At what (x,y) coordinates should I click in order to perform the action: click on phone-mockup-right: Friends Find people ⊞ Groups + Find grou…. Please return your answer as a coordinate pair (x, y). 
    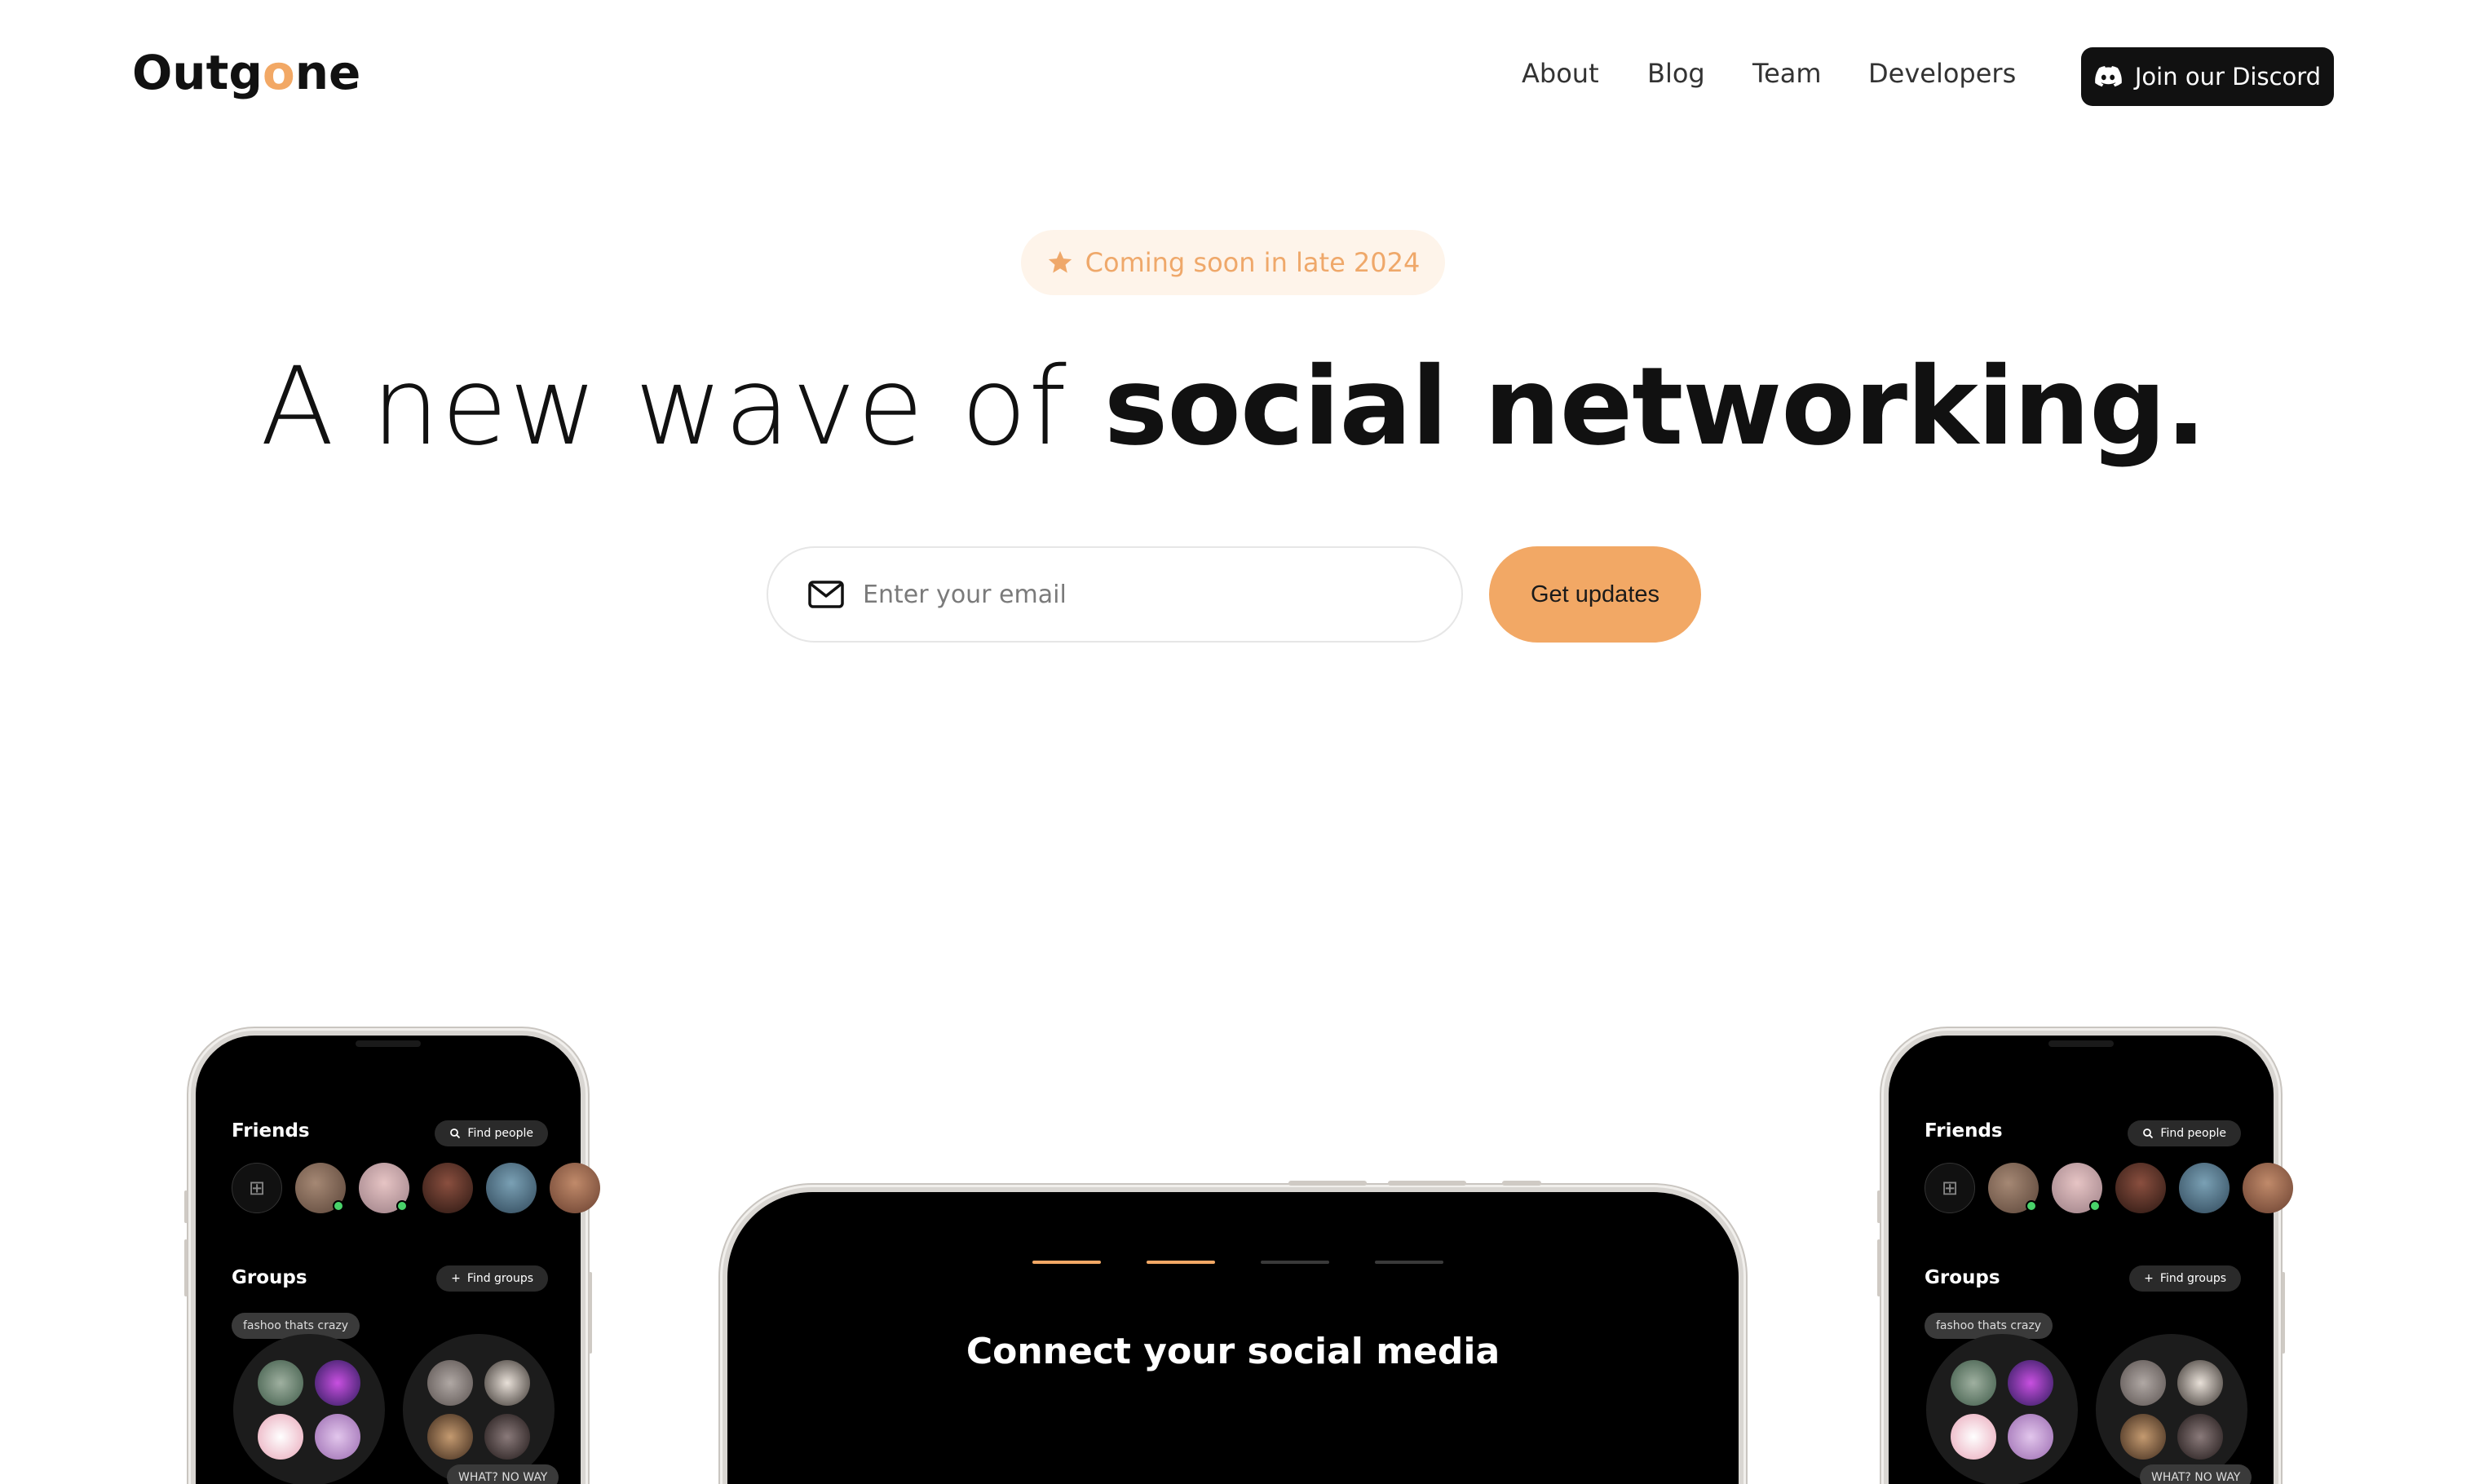
    Looking at the image, I should click on (2088, 1257).